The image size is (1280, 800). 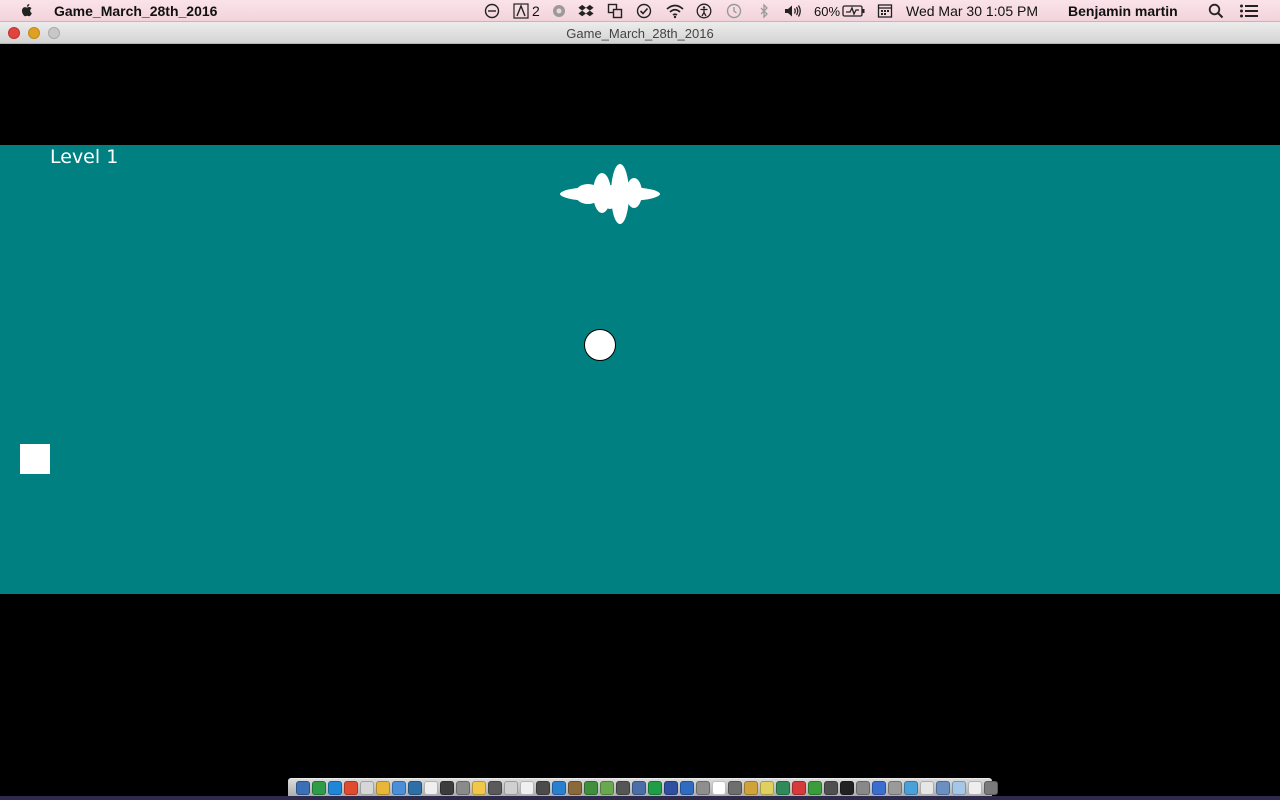 What do you see at coordinates (675, 11) in the screenshot?
I see `wifi-icon` at bounding box center [675, 11].